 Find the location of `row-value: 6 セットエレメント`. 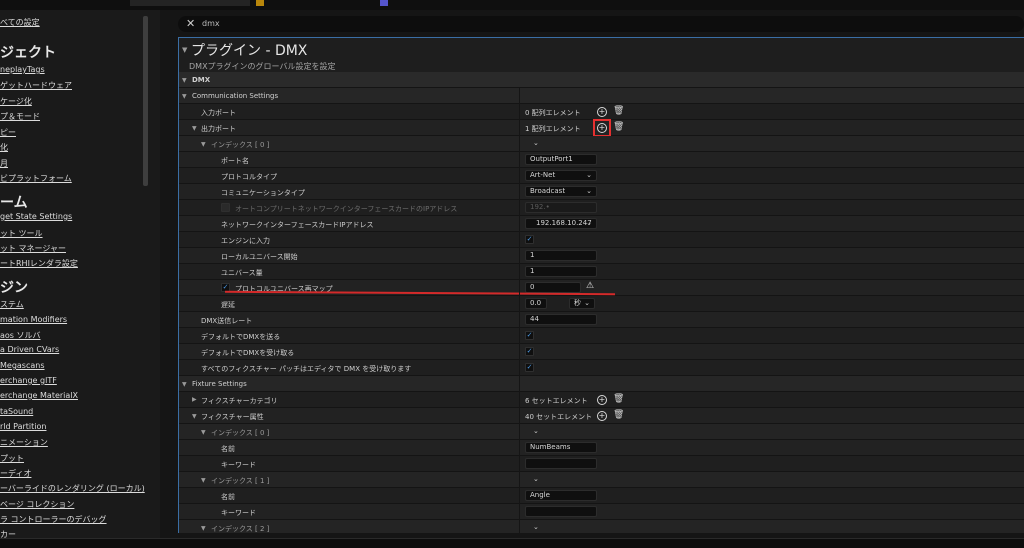

row-value: 6 セットエレメント is located at coordinates (556, 401).